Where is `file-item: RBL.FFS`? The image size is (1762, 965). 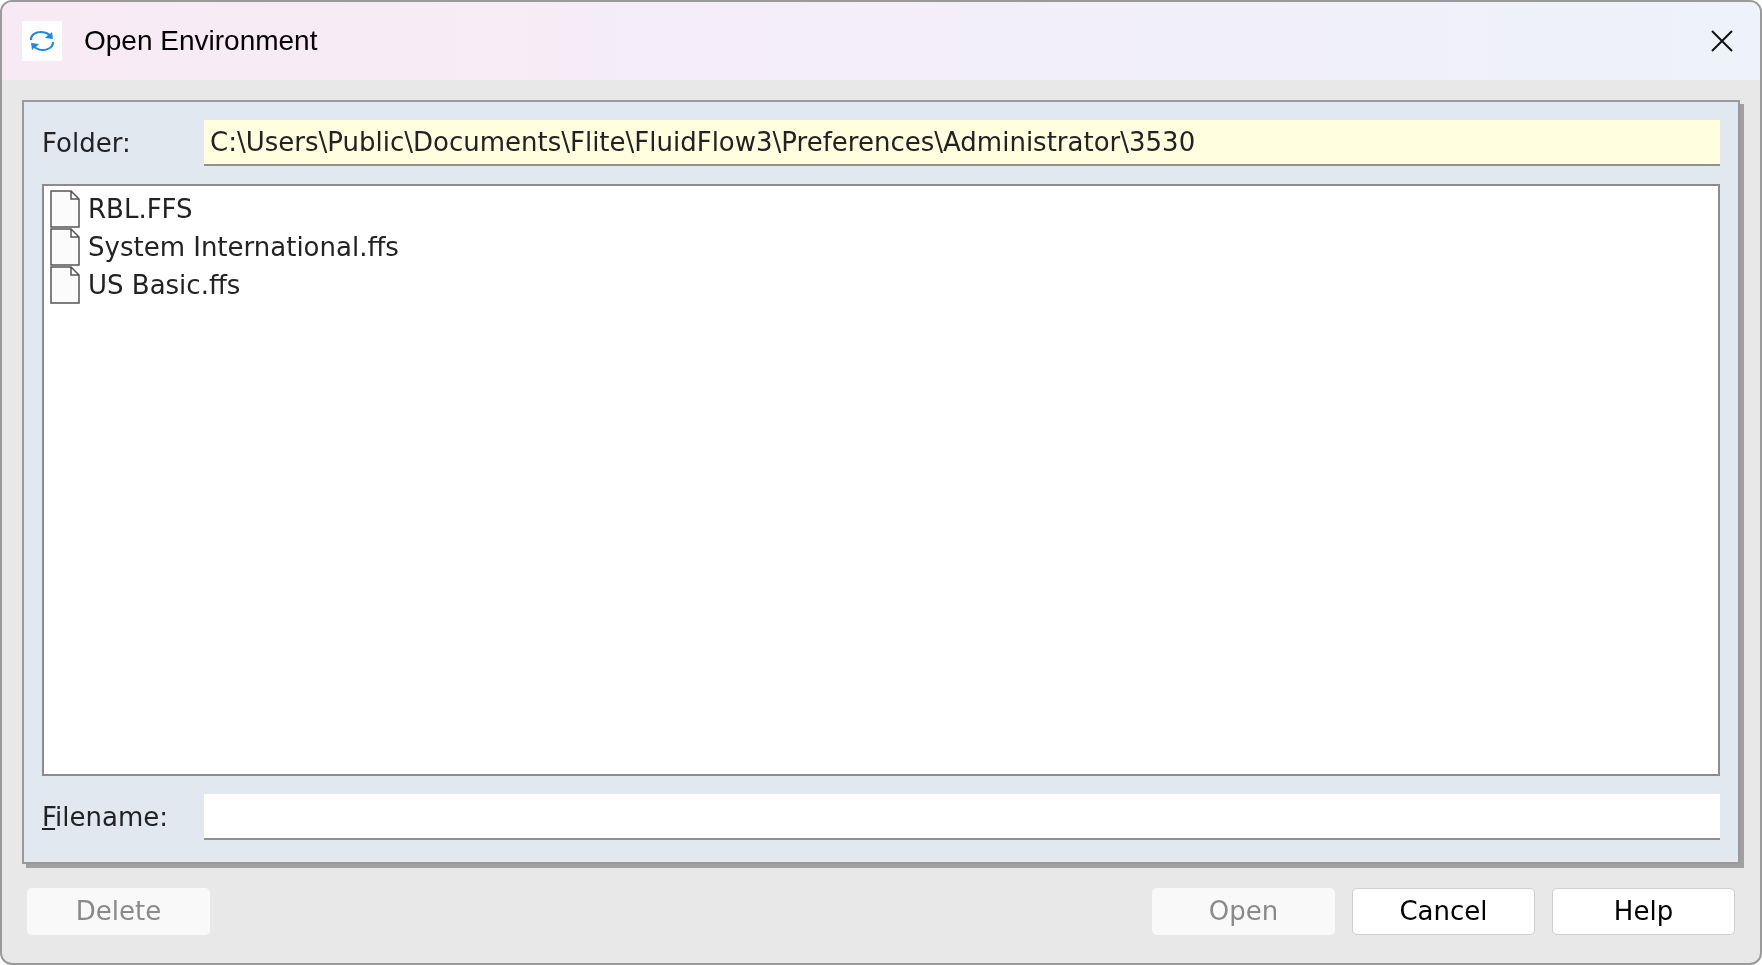
file-item: RBL.FFS is located at coordinates (125, 209).